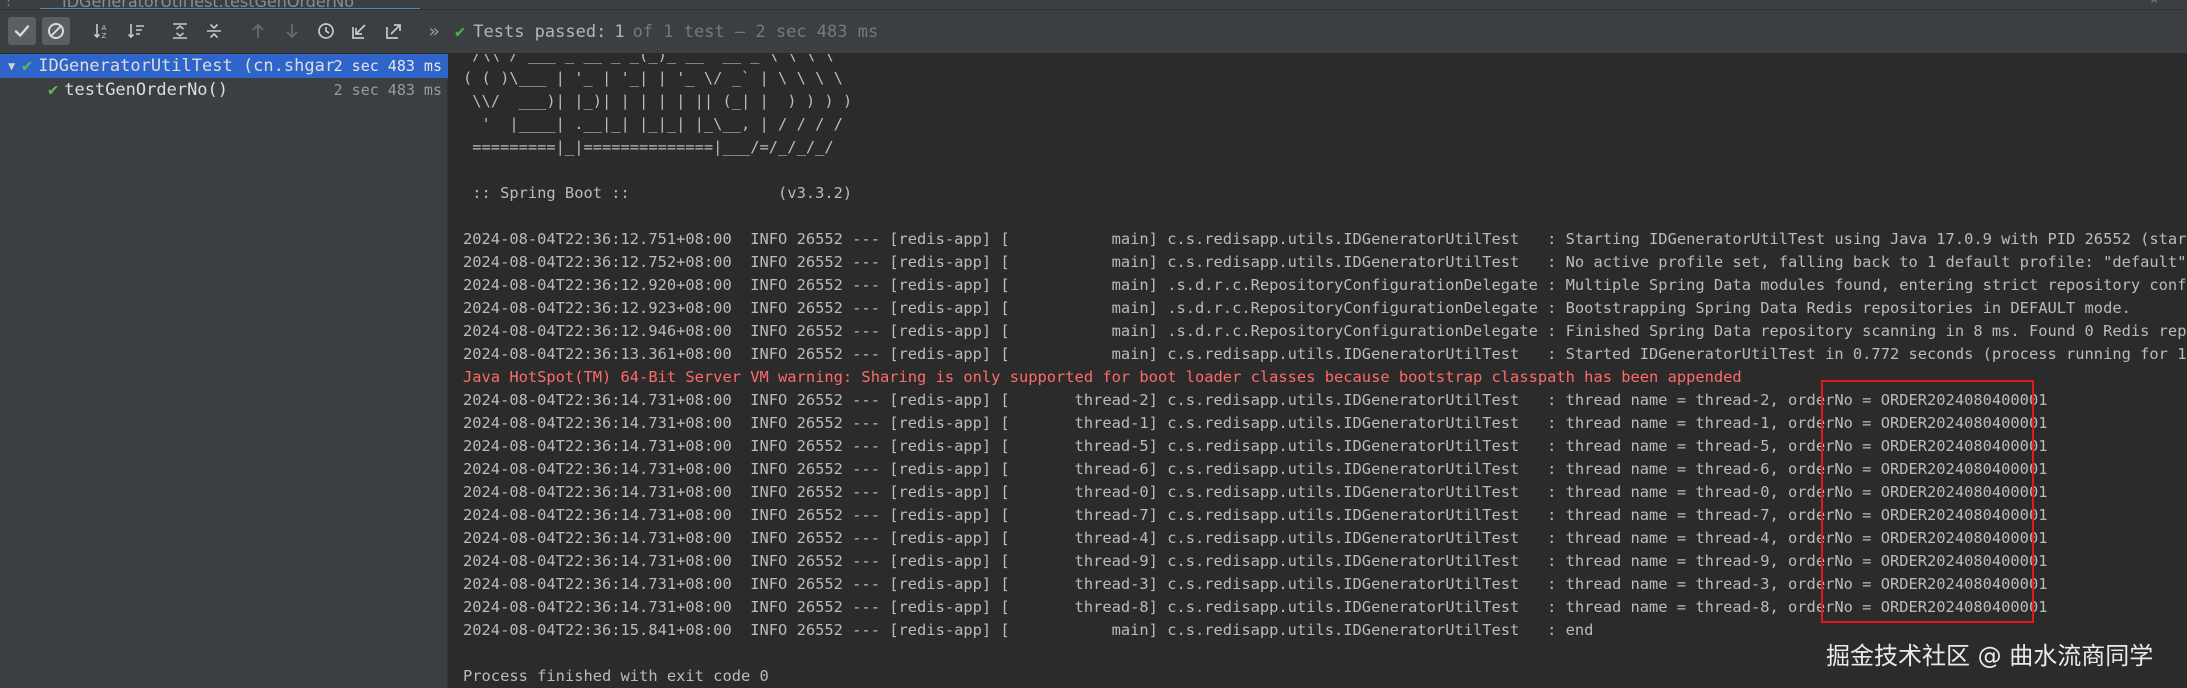 This screenshot has width=2187, height=688. I want to click on stop-circle-icon, so click(56, 31).